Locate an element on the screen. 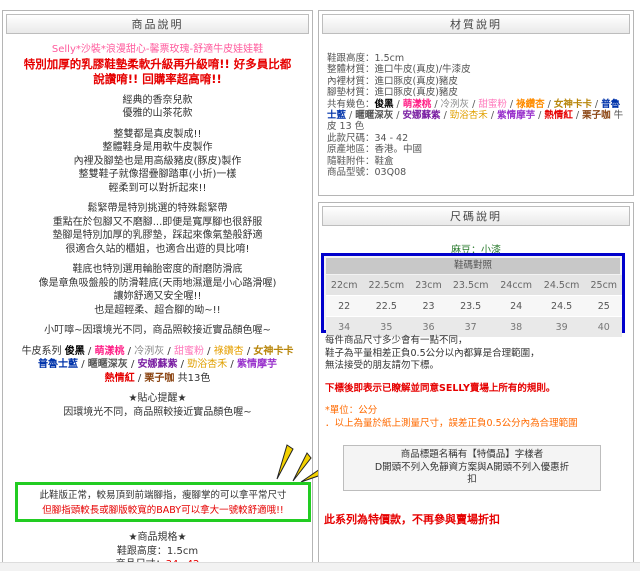  material-insole: 腳墊材質：進口豚皮(真皮)豬皮 is located at coordinates (392, 93).